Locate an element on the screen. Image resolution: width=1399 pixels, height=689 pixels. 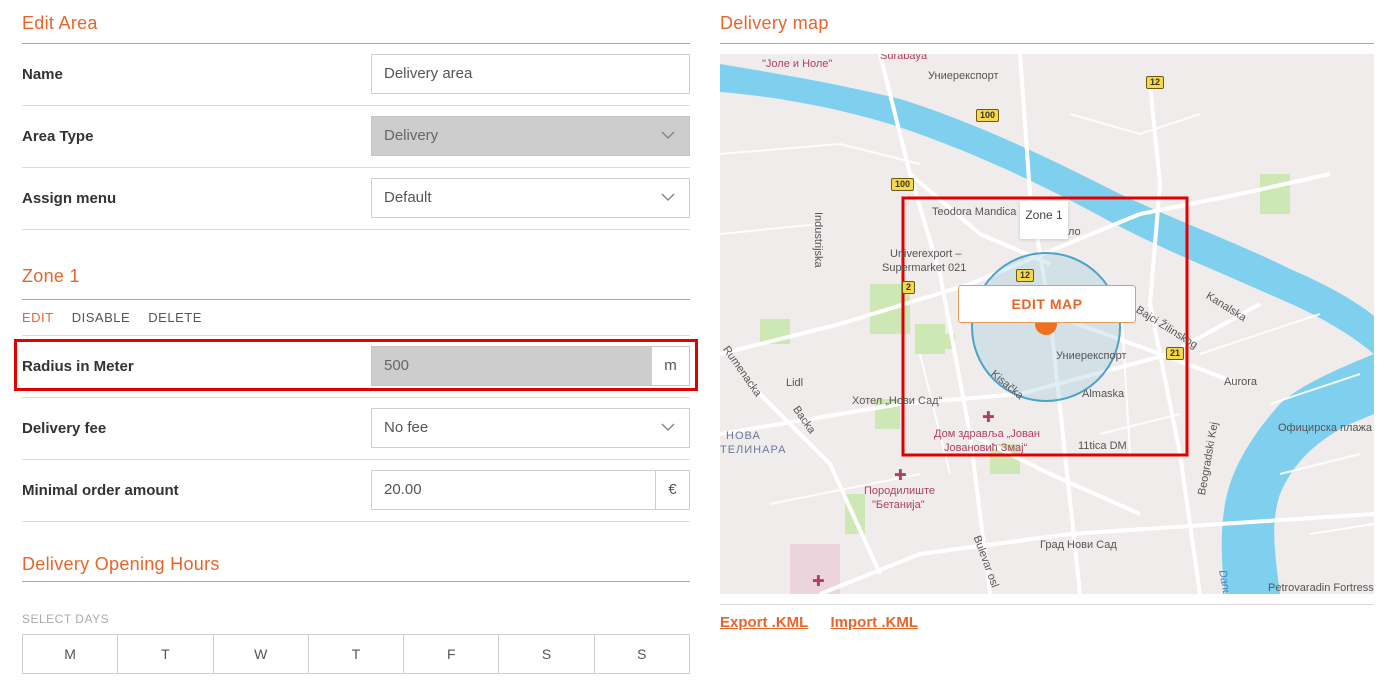
zone-title: Zone 1 is located at coordinates (356, 276).